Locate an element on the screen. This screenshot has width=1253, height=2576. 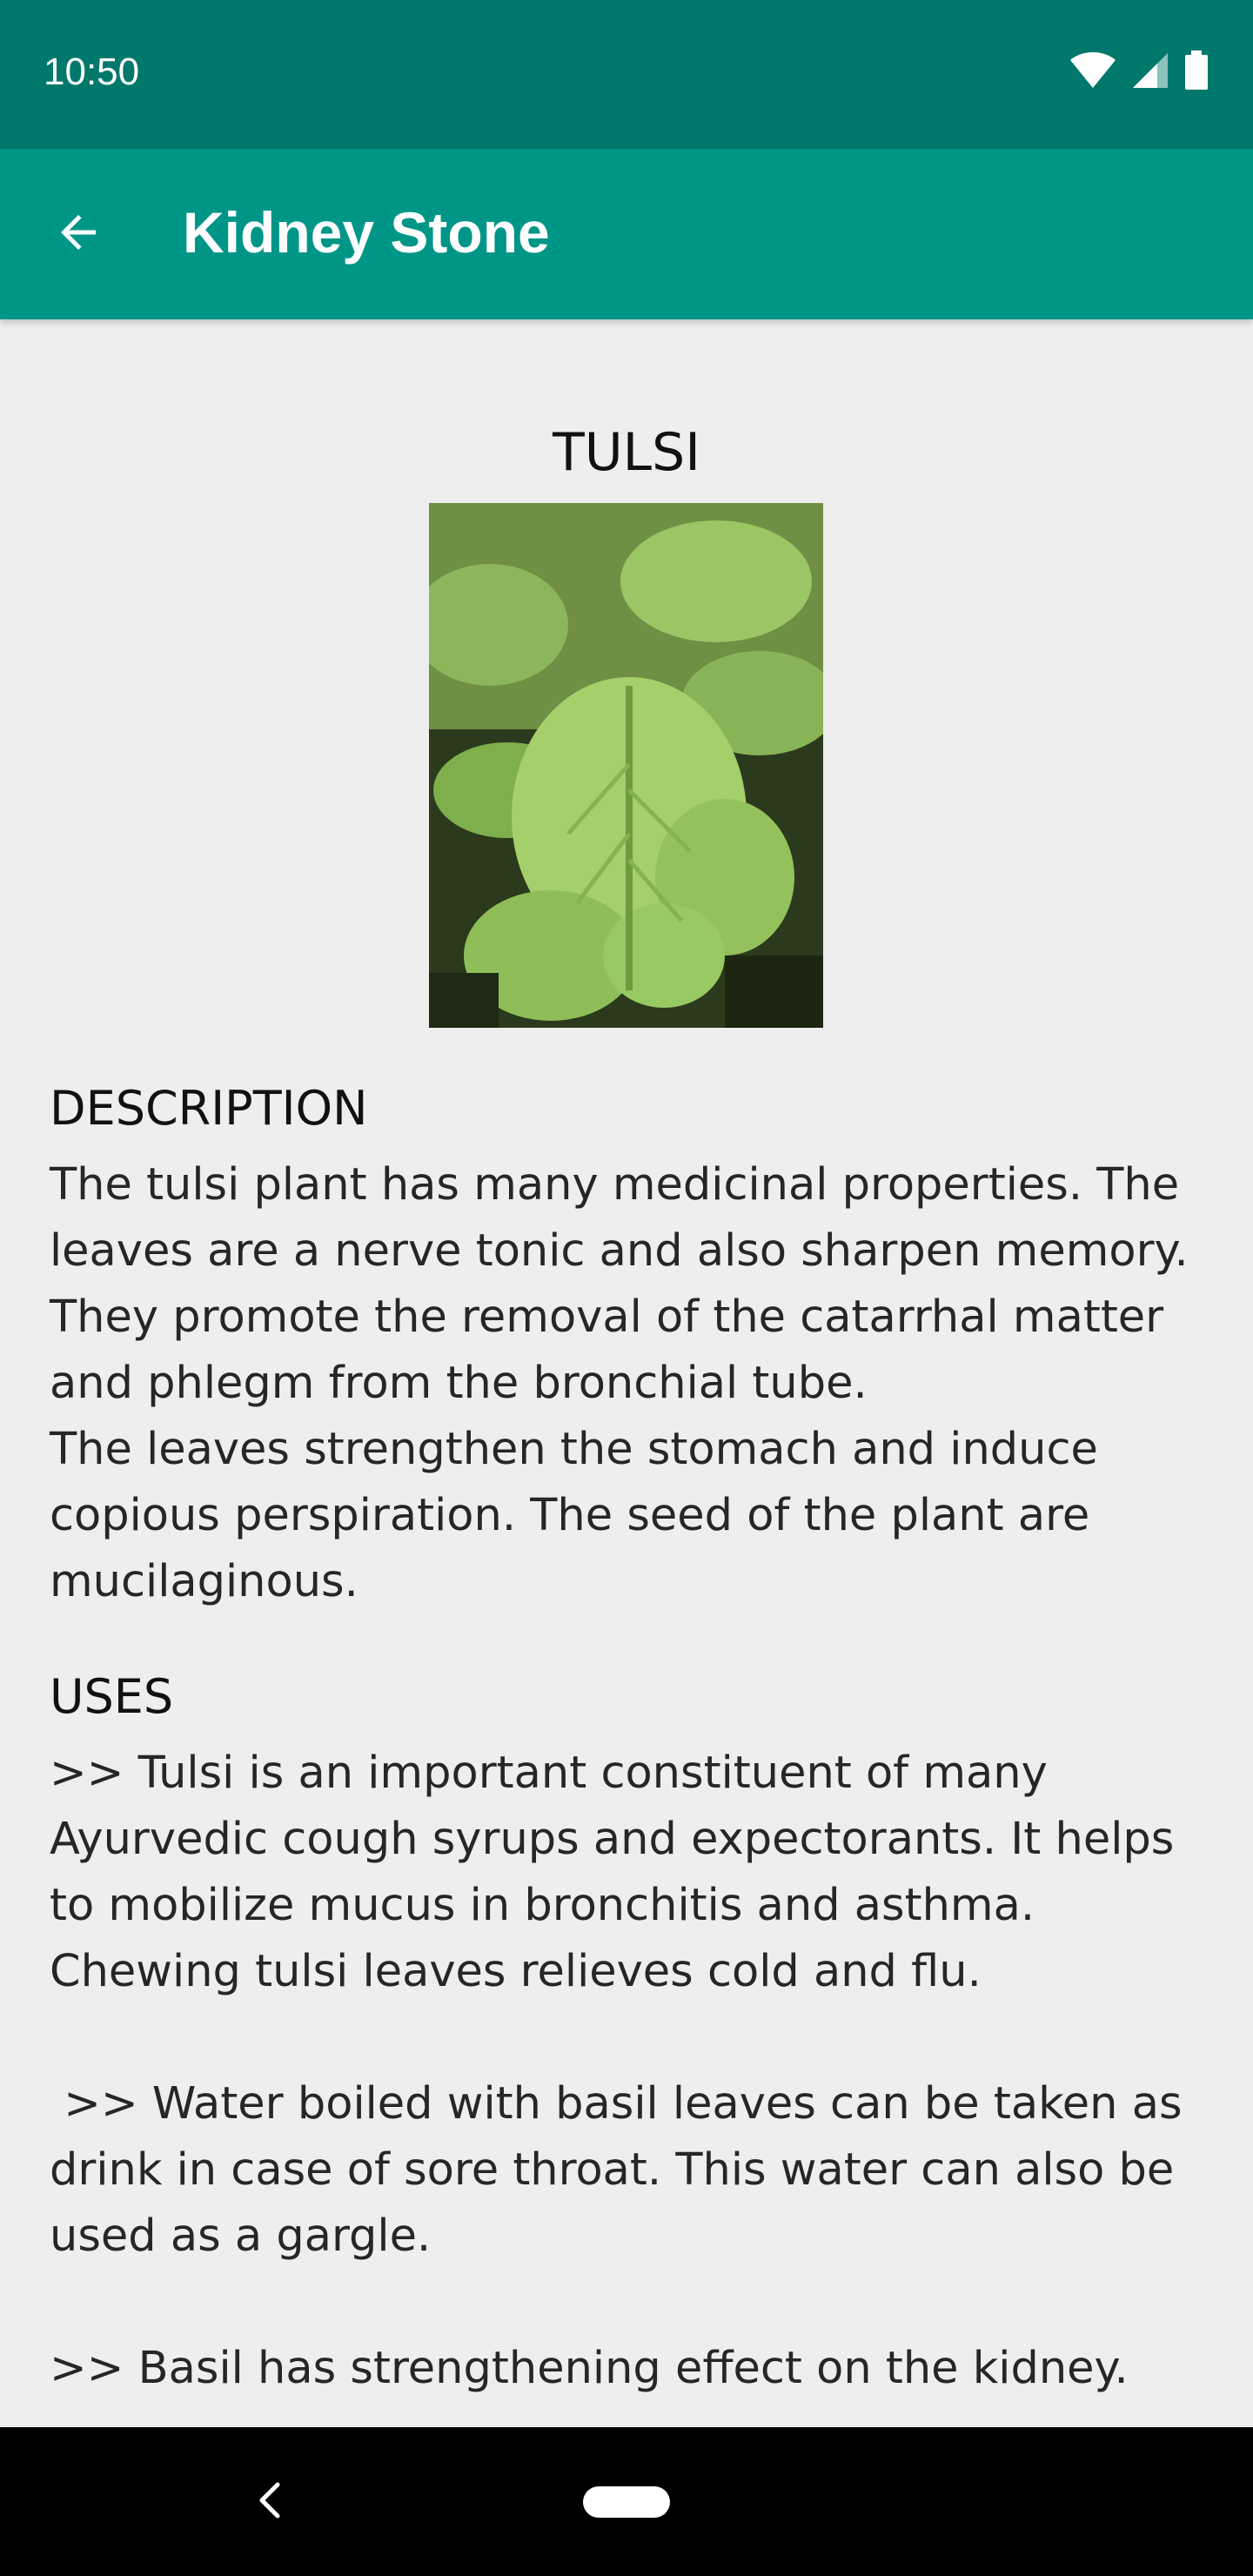
app-bar: Kidney Stone is located at coordinates (626, 234).